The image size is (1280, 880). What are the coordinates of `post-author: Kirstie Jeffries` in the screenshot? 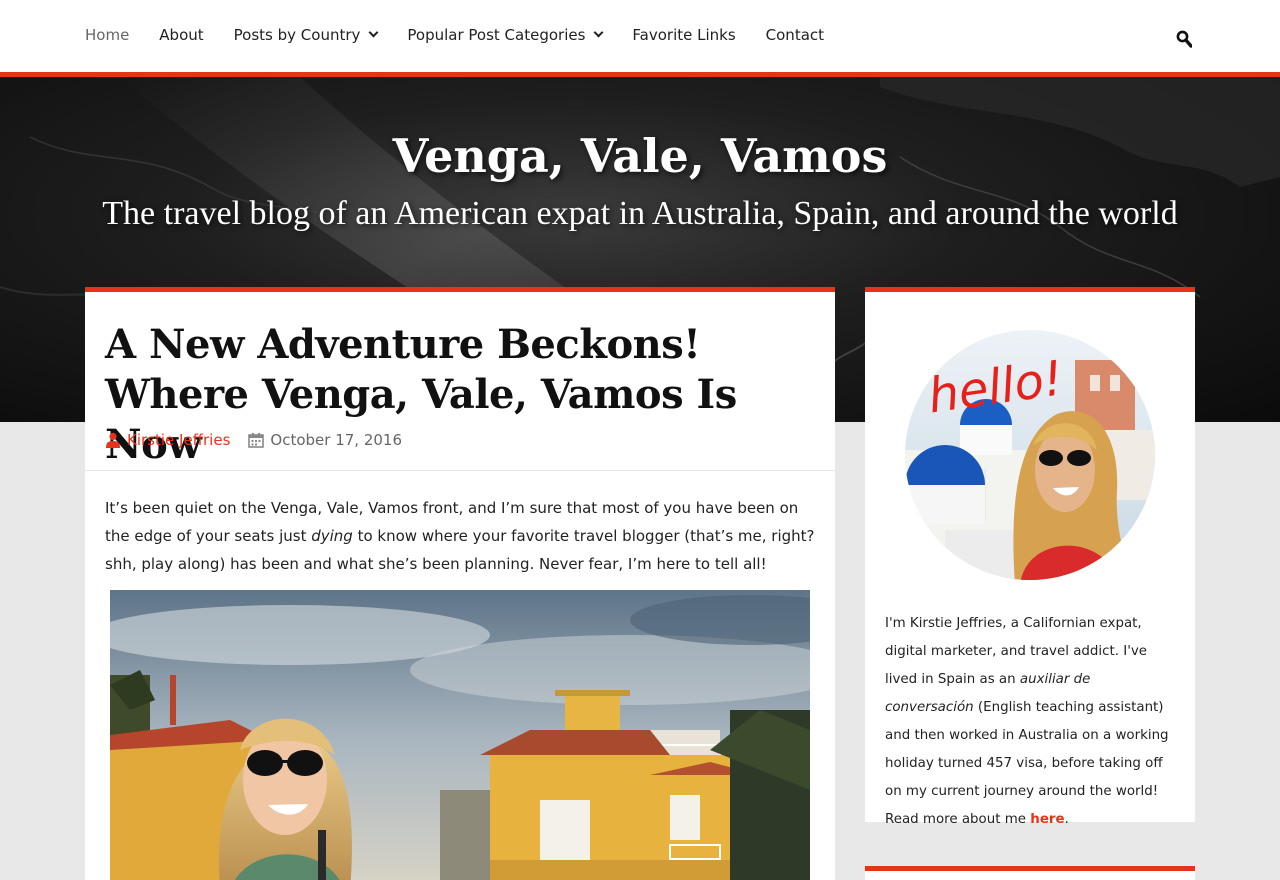 It's located at (167, 440).